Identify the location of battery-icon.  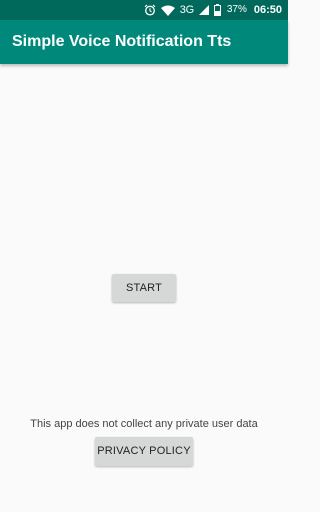
(217, 10).